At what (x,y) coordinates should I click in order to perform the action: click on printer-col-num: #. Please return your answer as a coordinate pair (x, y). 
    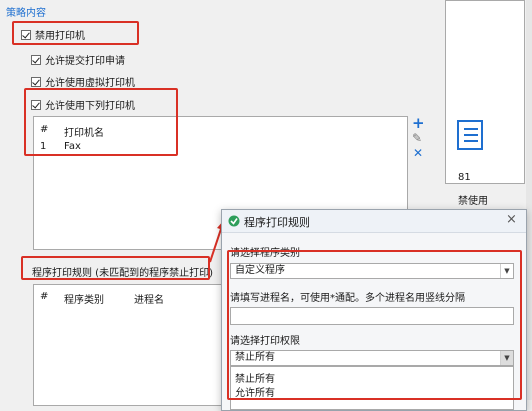
    Looking at the image, I should click on (44, 129).